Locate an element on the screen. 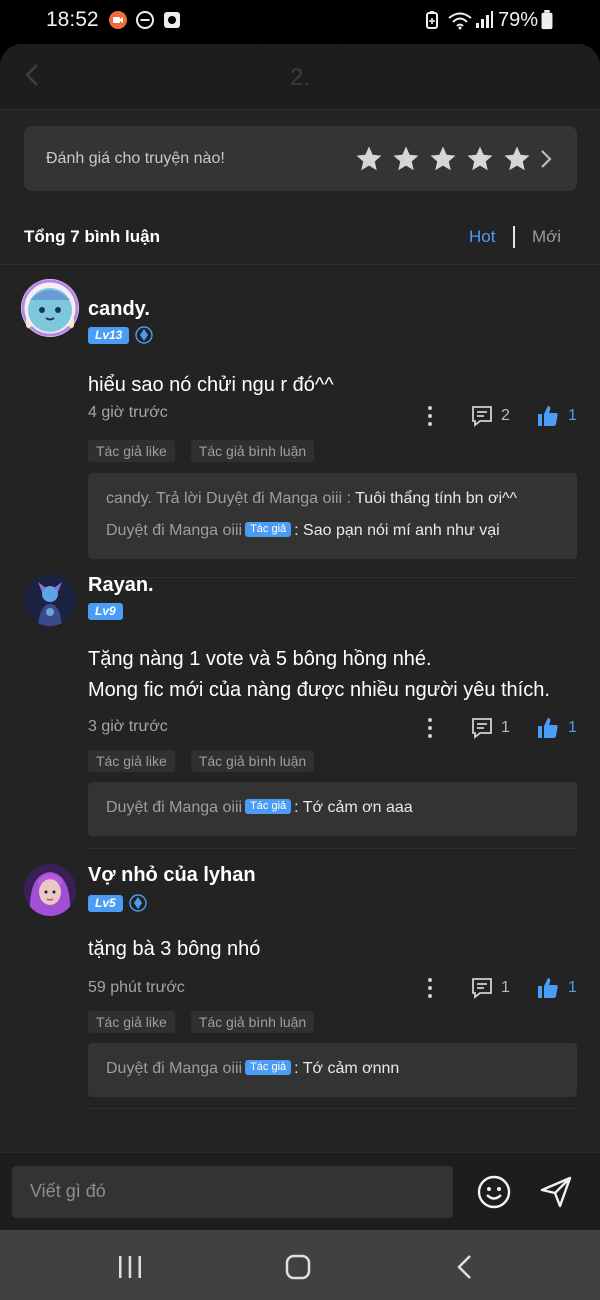 This screenshot has width=600, height=1300. level-badge: Lv5 is located at coordinates (105, 903).